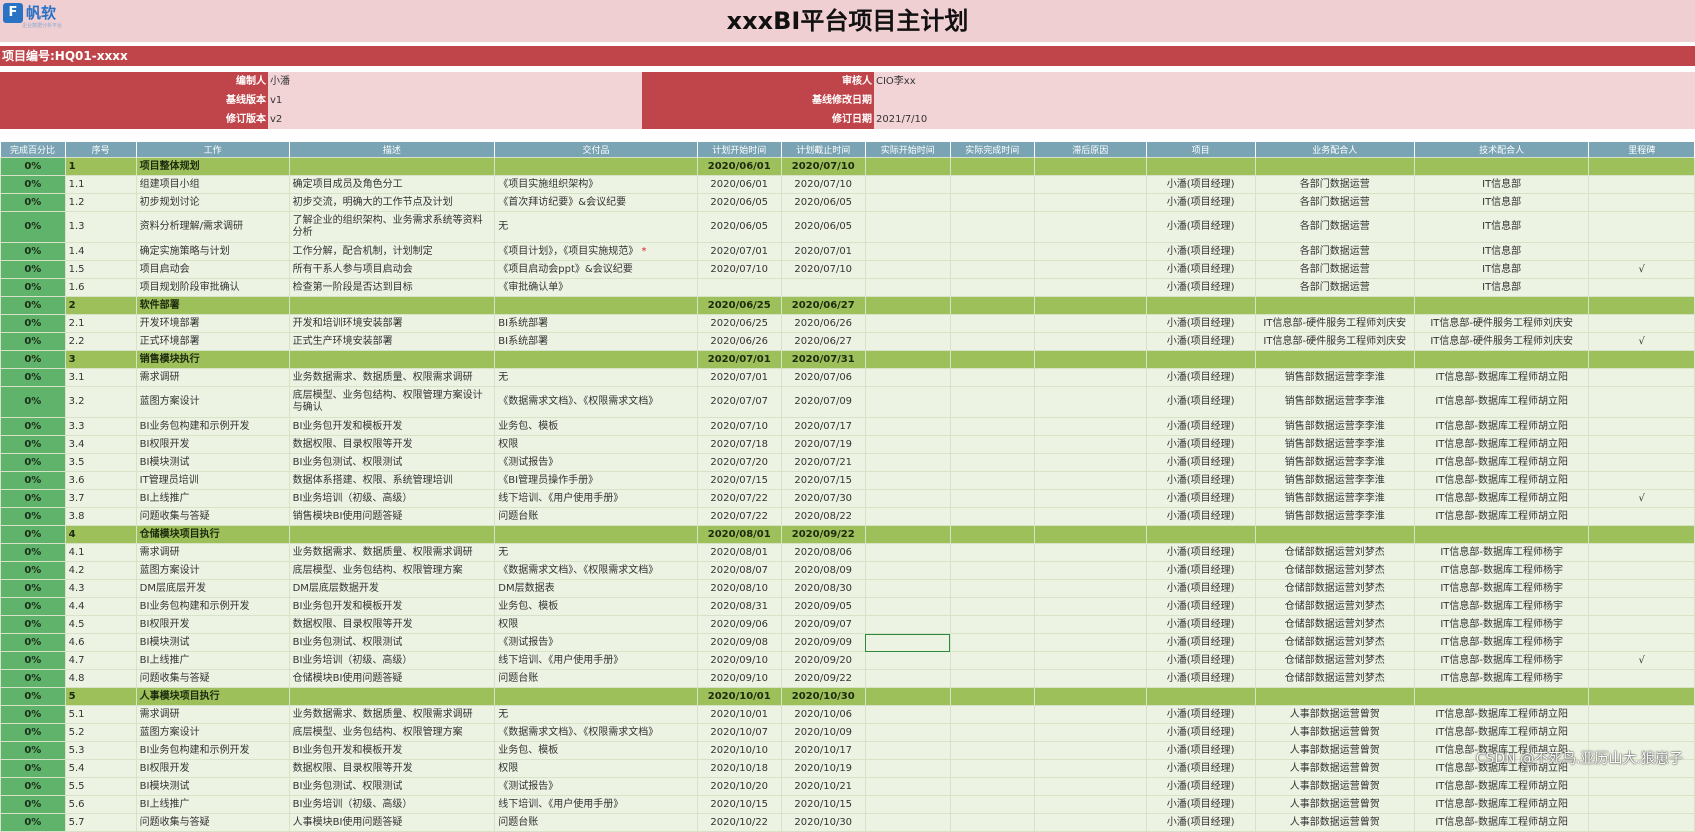 Image resolution: width=1695 pixels, height=832 pixels. What do you see at coordinates (739, 324) in the screenshot?
I see `plan-start-cell: 2020/06/25` at bounding box center [739, 324].